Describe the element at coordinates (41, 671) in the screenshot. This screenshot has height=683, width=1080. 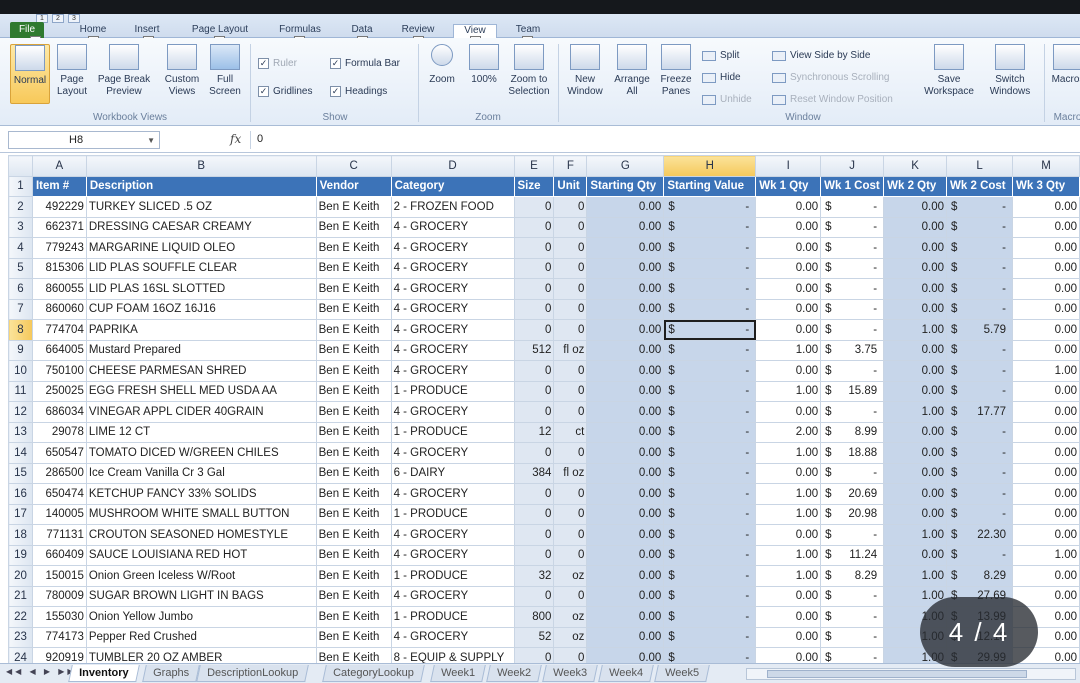
I see `sheet-nav-buttons: ◀◀ ◀ ▶ ▶▶` at that location.